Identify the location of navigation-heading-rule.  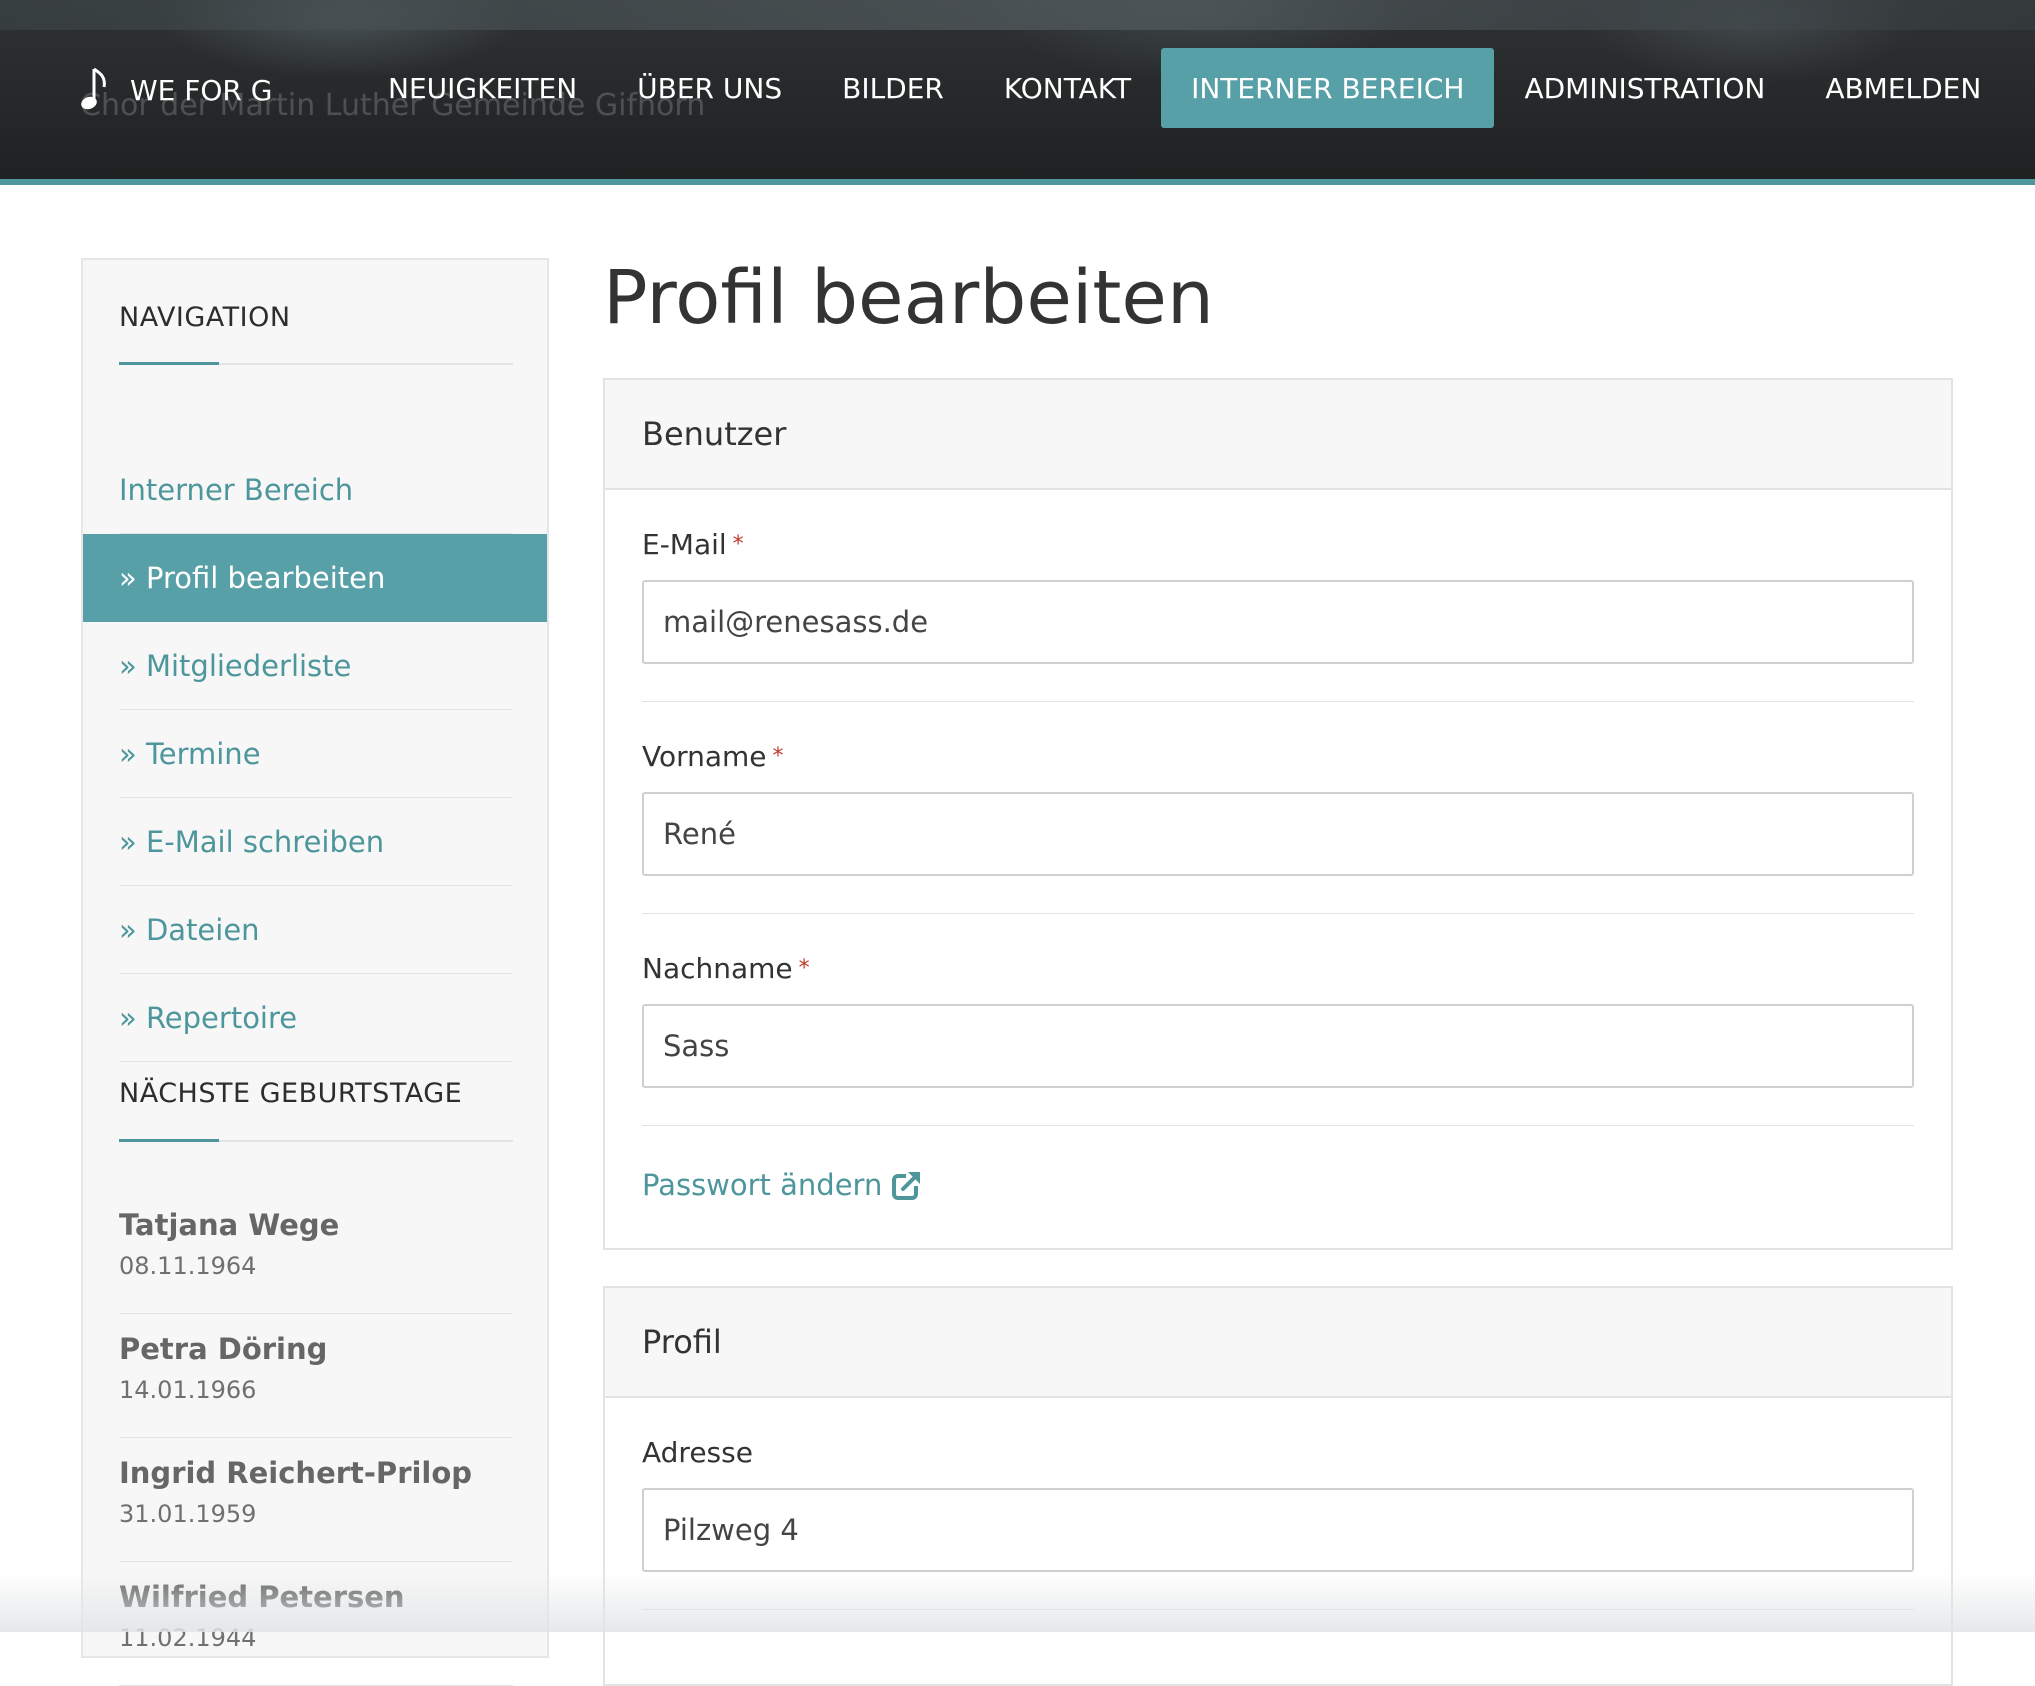
(316, 363).